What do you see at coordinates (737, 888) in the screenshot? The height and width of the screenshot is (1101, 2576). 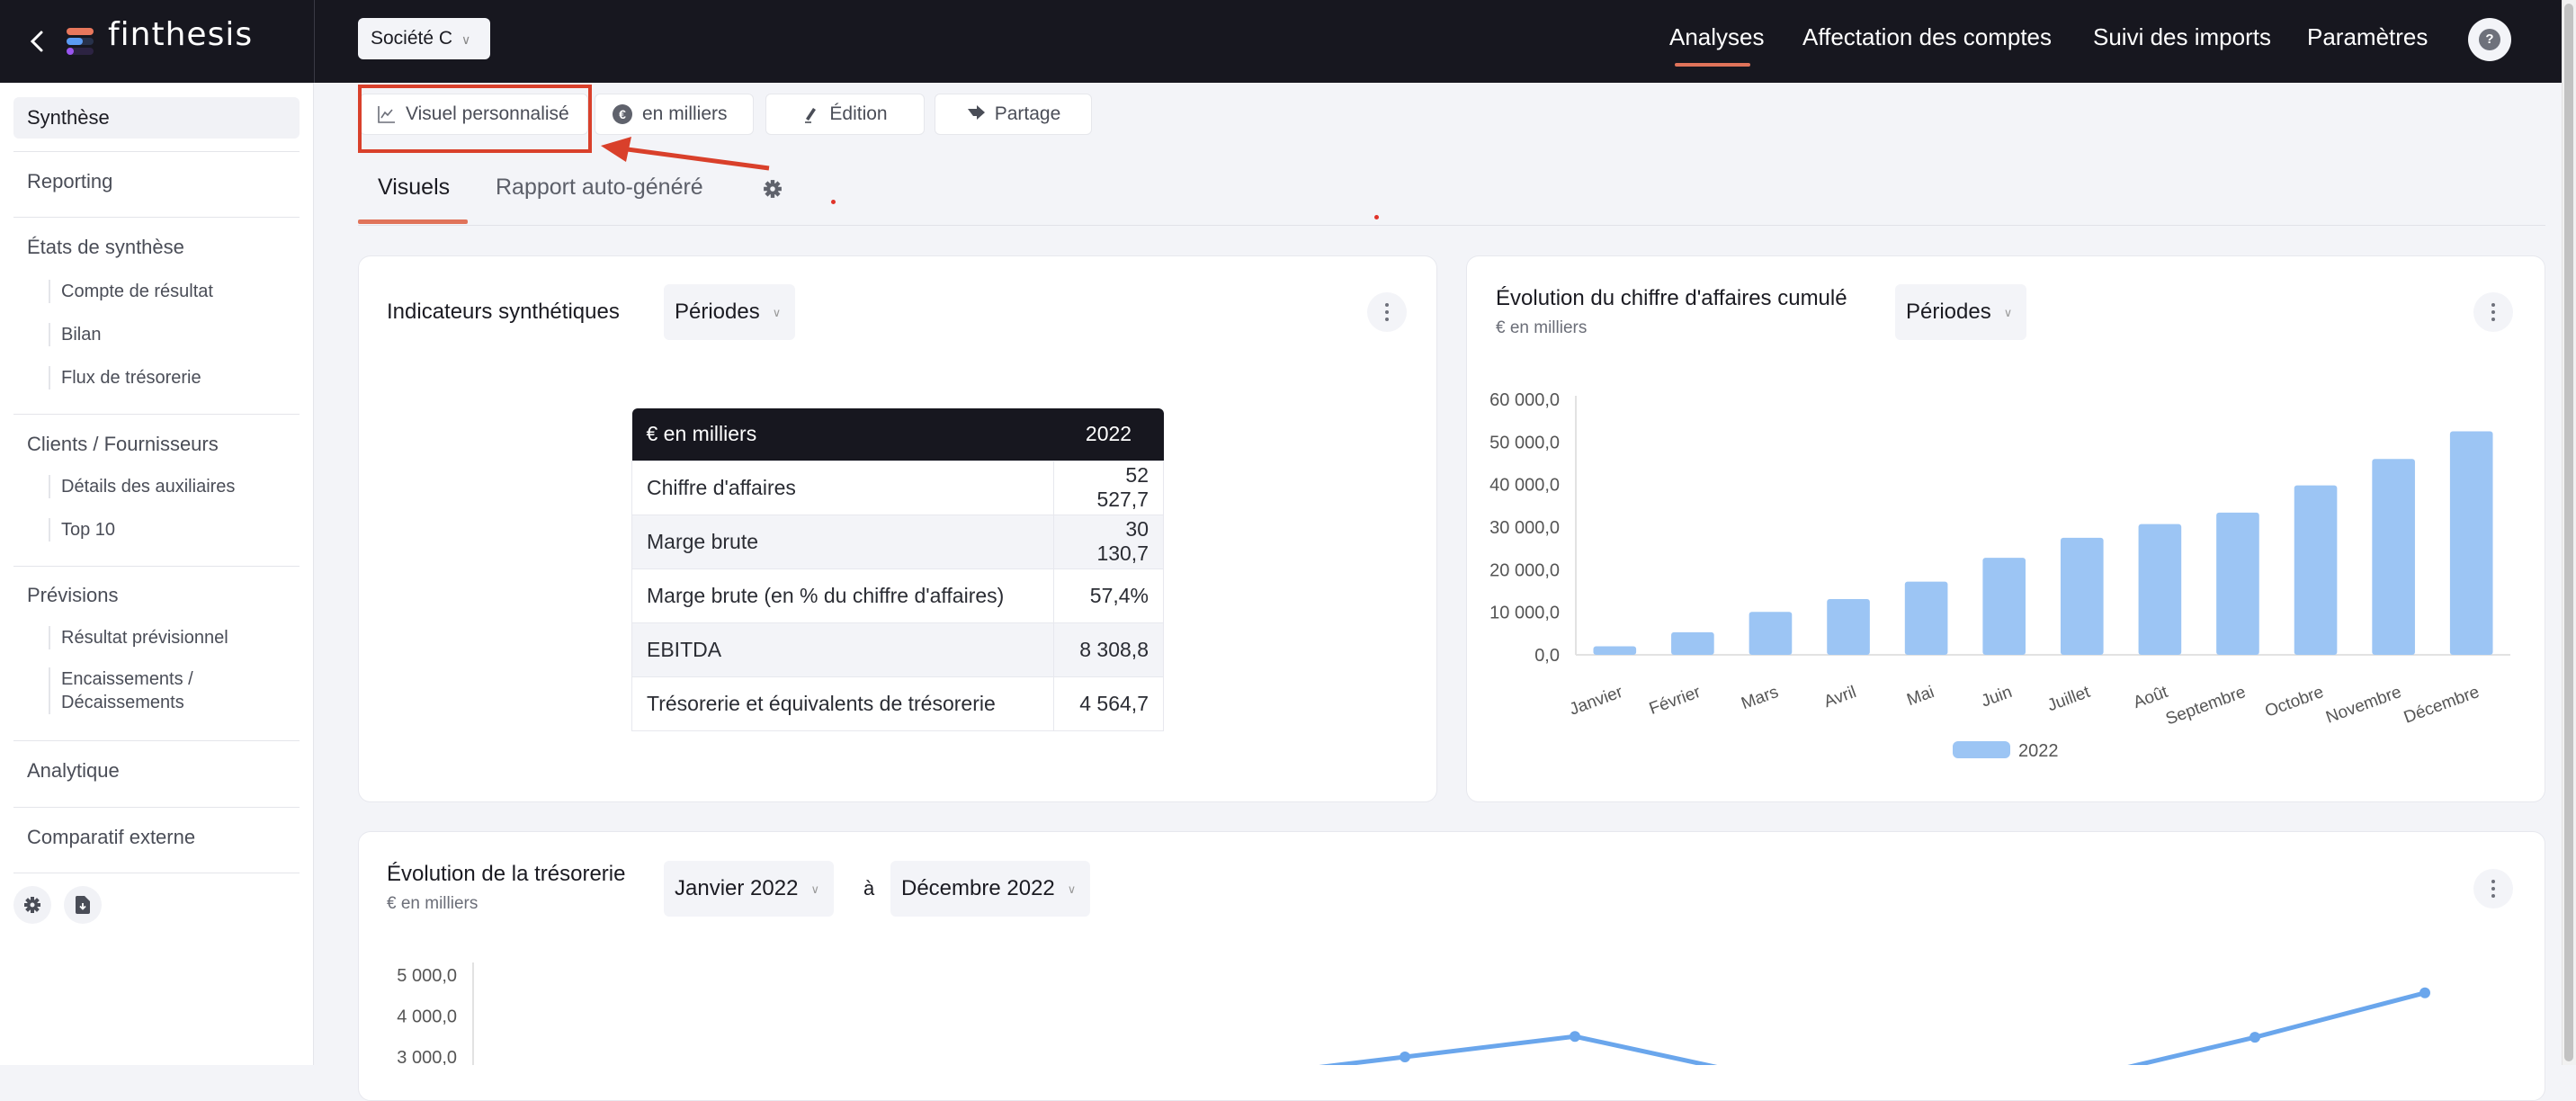 I see `from-select-value: Janvier 2022` at bounding box center [737, 888].